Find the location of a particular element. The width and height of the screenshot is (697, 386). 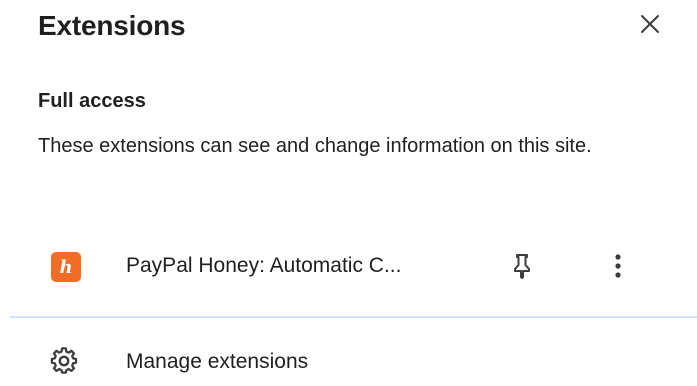

gear-icon is located at coordinates (64, 361).